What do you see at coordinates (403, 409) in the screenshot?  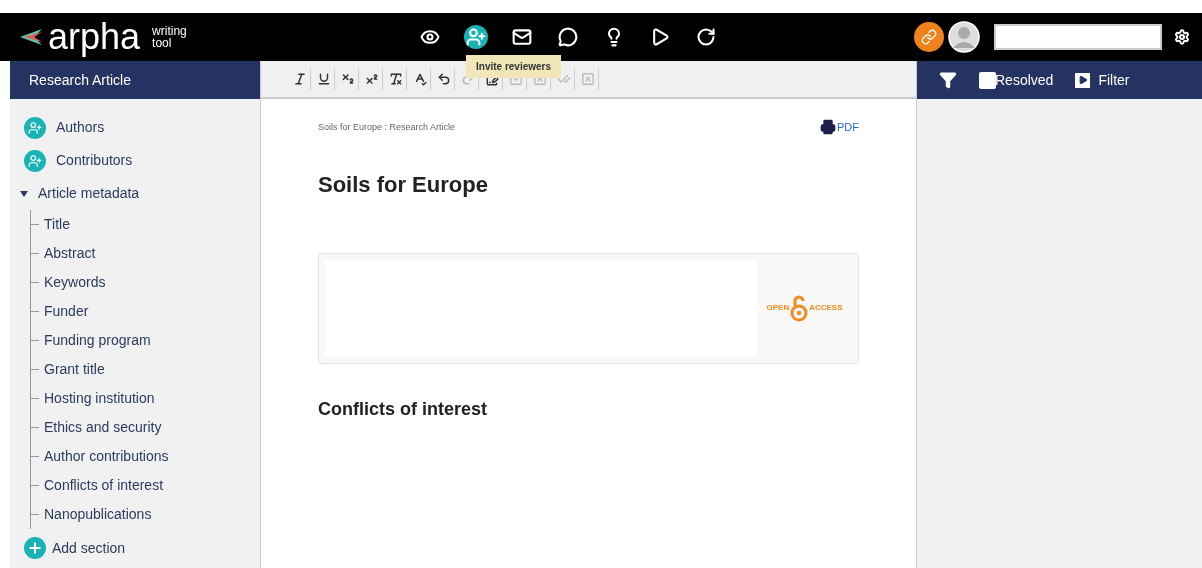 I see `section-heading: Conflicts of interest` at bounding box center [403, 409].